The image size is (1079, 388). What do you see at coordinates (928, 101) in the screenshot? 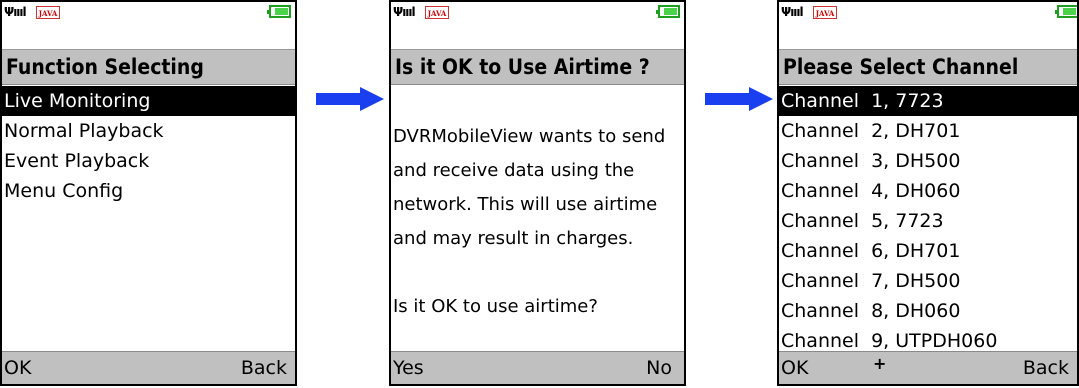
I see `channel-item: Channel 1, 7723` at bounding box center [928, 101].